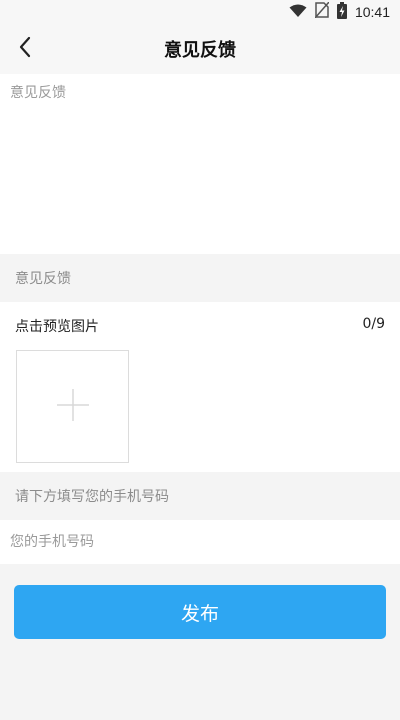 Image resolution: width=400 pixels, height=720 pixels. What do you see at coordinates (373, 324) in the screenshot?
I see `photo-count: 0/9` at bounding box center [373, 324].